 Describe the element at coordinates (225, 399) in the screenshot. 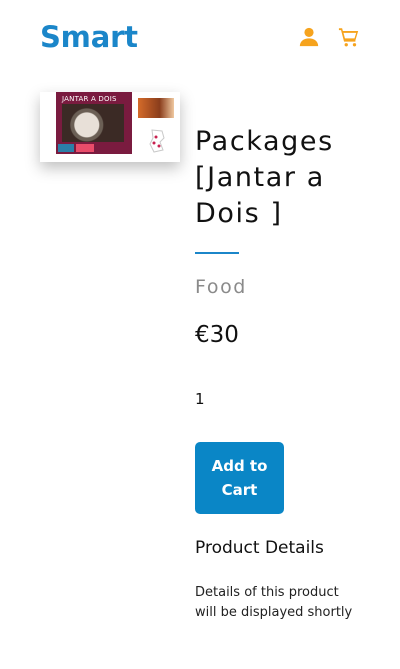

I see `quantity-field: 1` at that location.